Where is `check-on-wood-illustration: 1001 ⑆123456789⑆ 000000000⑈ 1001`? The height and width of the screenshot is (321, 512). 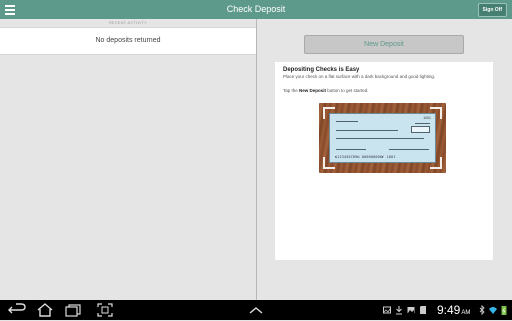
check-on-wood-illustration: 1001 ⑆123456789⑆ 000000000⑈ 1001 is located at coordinates (382, 138).